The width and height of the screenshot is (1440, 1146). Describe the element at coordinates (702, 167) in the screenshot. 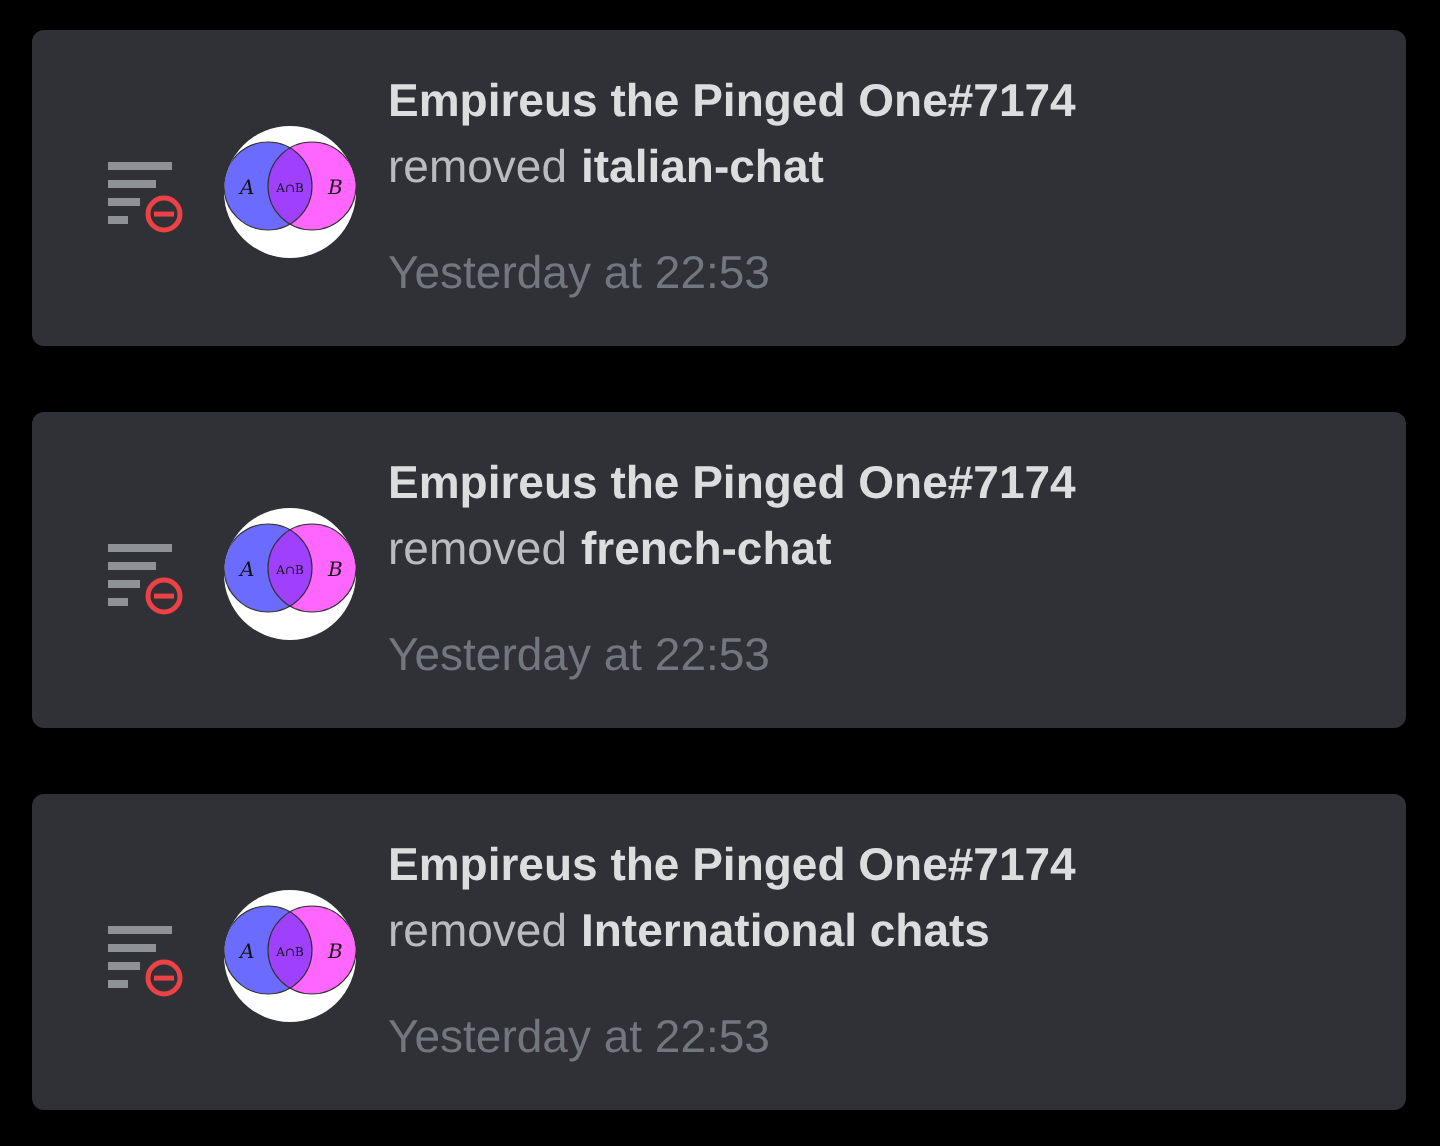

I see `channel-name: italian-chat` at that location.